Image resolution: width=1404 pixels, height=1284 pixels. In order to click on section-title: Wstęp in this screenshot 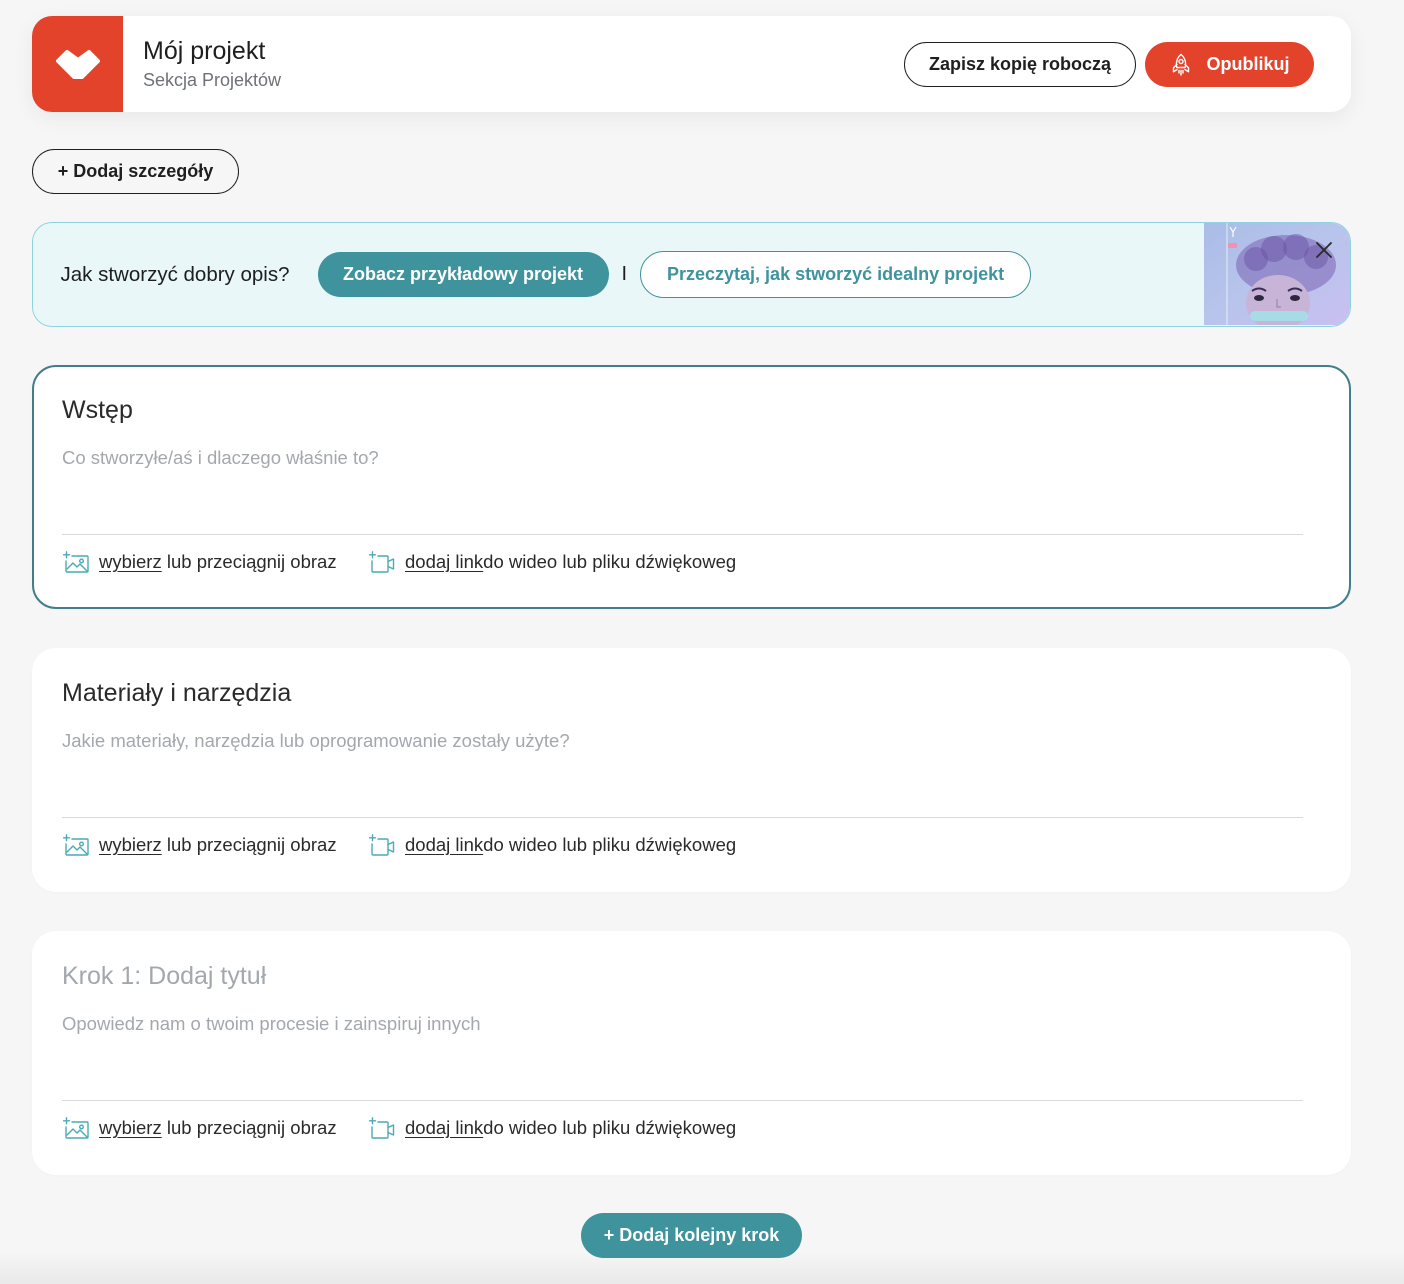, I will do `click(97, 410)`.